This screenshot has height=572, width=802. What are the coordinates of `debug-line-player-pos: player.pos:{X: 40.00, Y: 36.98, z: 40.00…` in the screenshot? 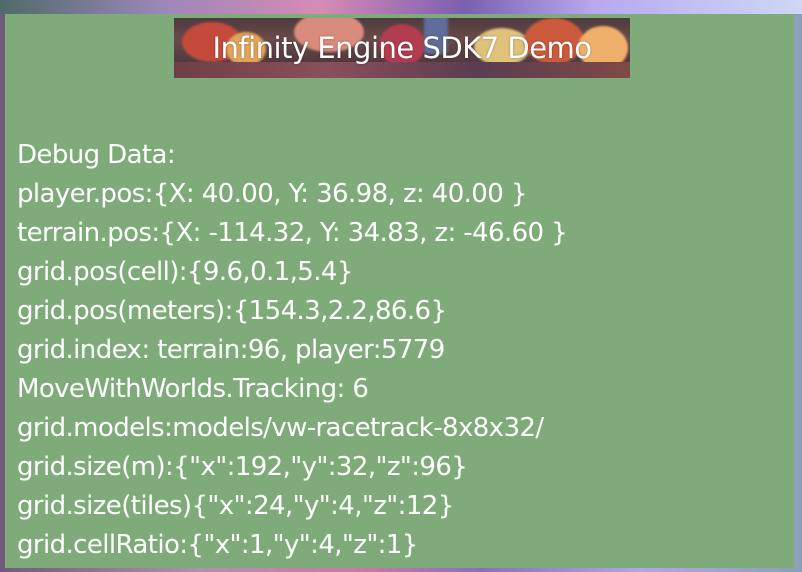 It's located at (272, 194).